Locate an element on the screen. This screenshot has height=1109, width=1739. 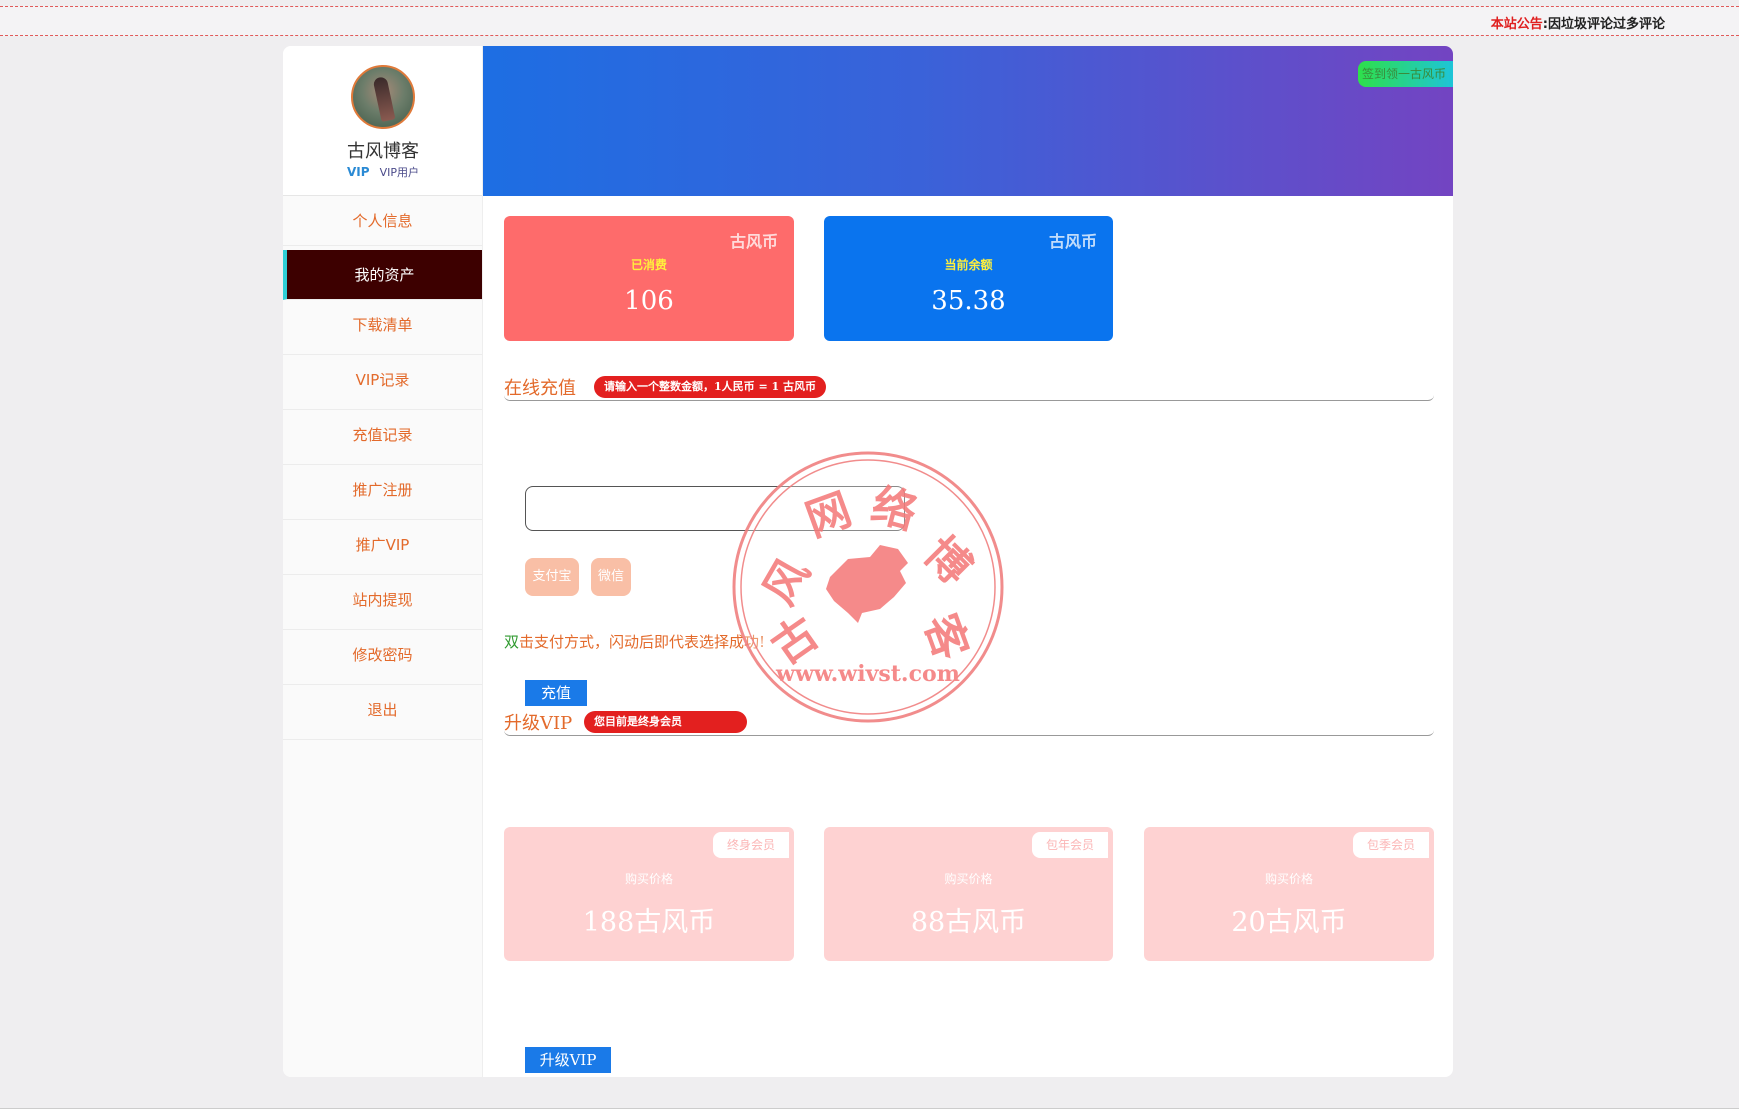
consumed-card: 古风币 已消费 106 is located at coordinates (649, 278).